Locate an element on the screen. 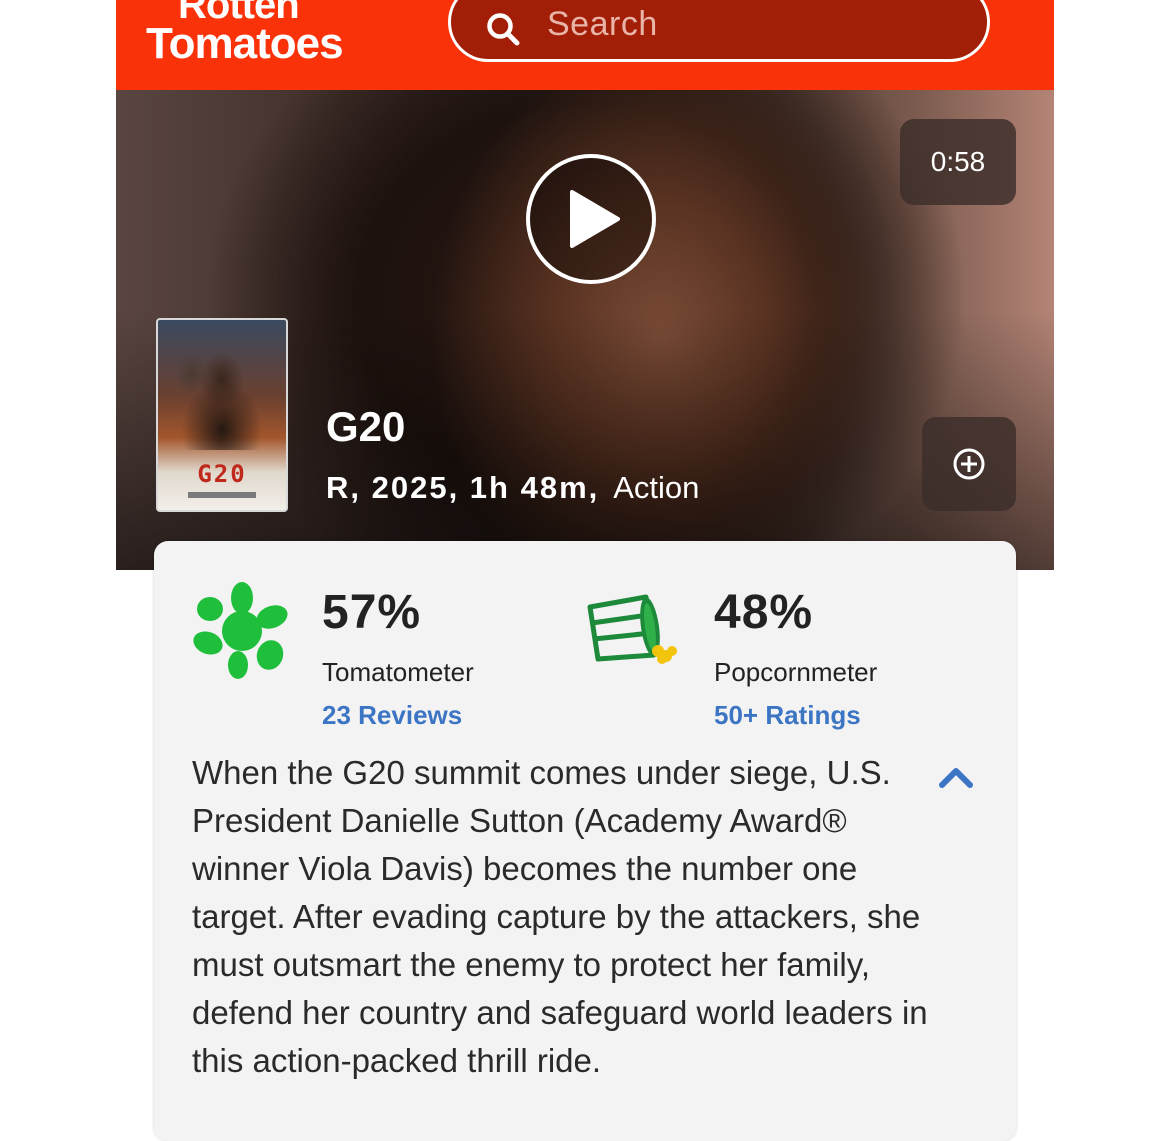 The image size is (1170, 1141). movie-genre: Action is located at coordinates (656, 487).